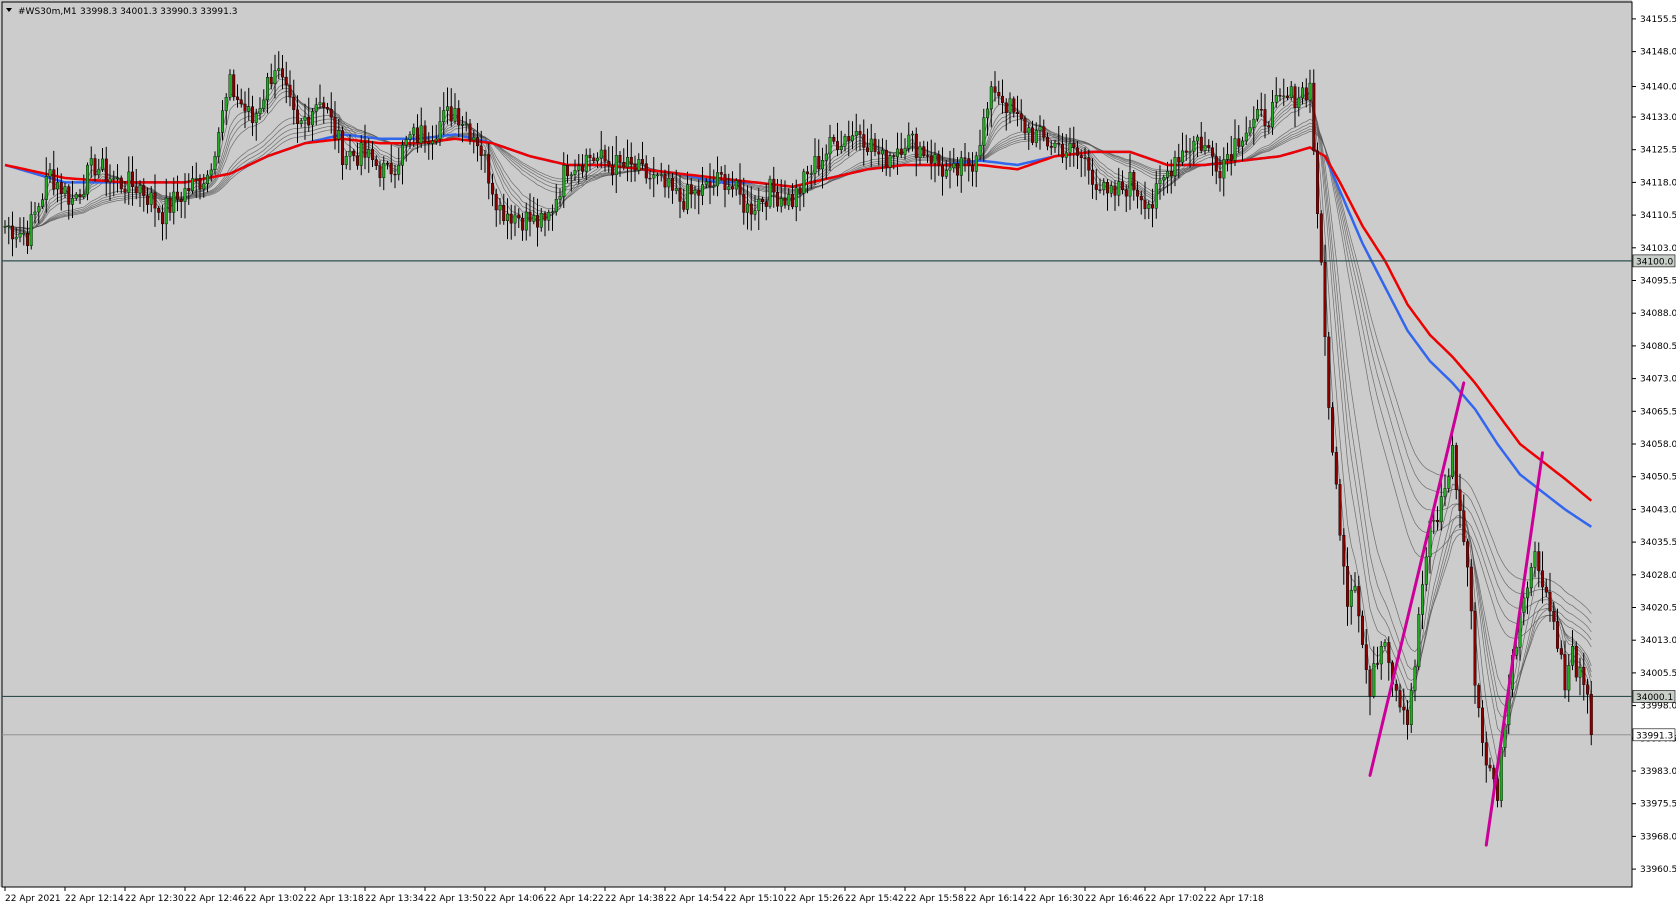 This screenshot has height=907, width=1676. What do you see at coordinates (514, 899) in the screenshot?
I see `time-tick-label: 22 Apr 14:06` at bounding box center [514, 899].